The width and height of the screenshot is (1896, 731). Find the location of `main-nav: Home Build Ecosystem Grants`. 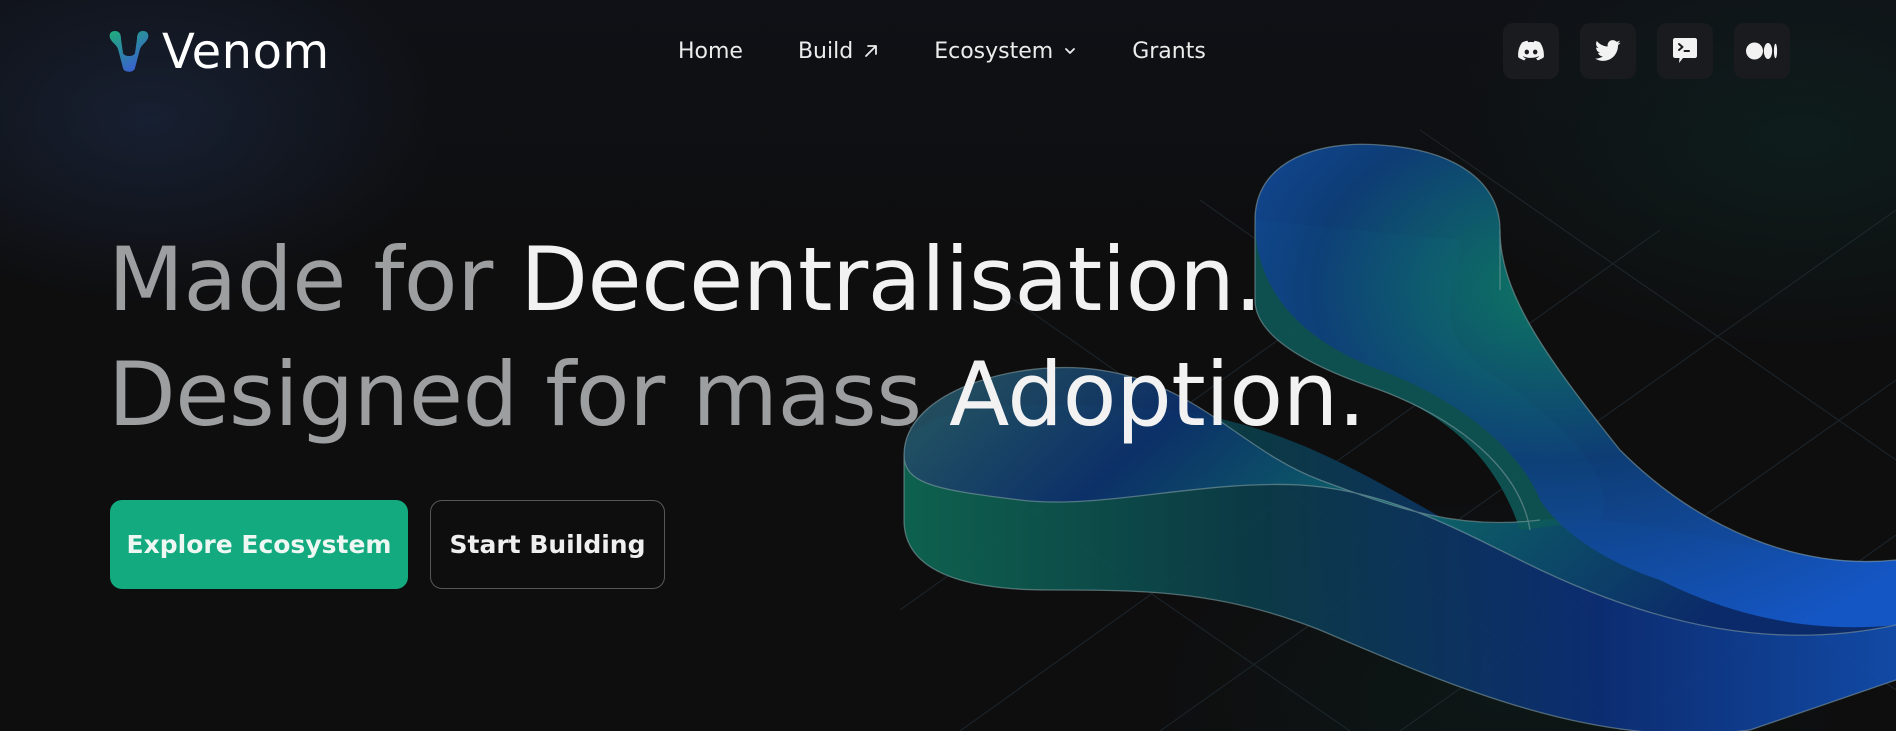

main-nav: Home Build Ecosystem Grants is located at coordinates (942, 51).